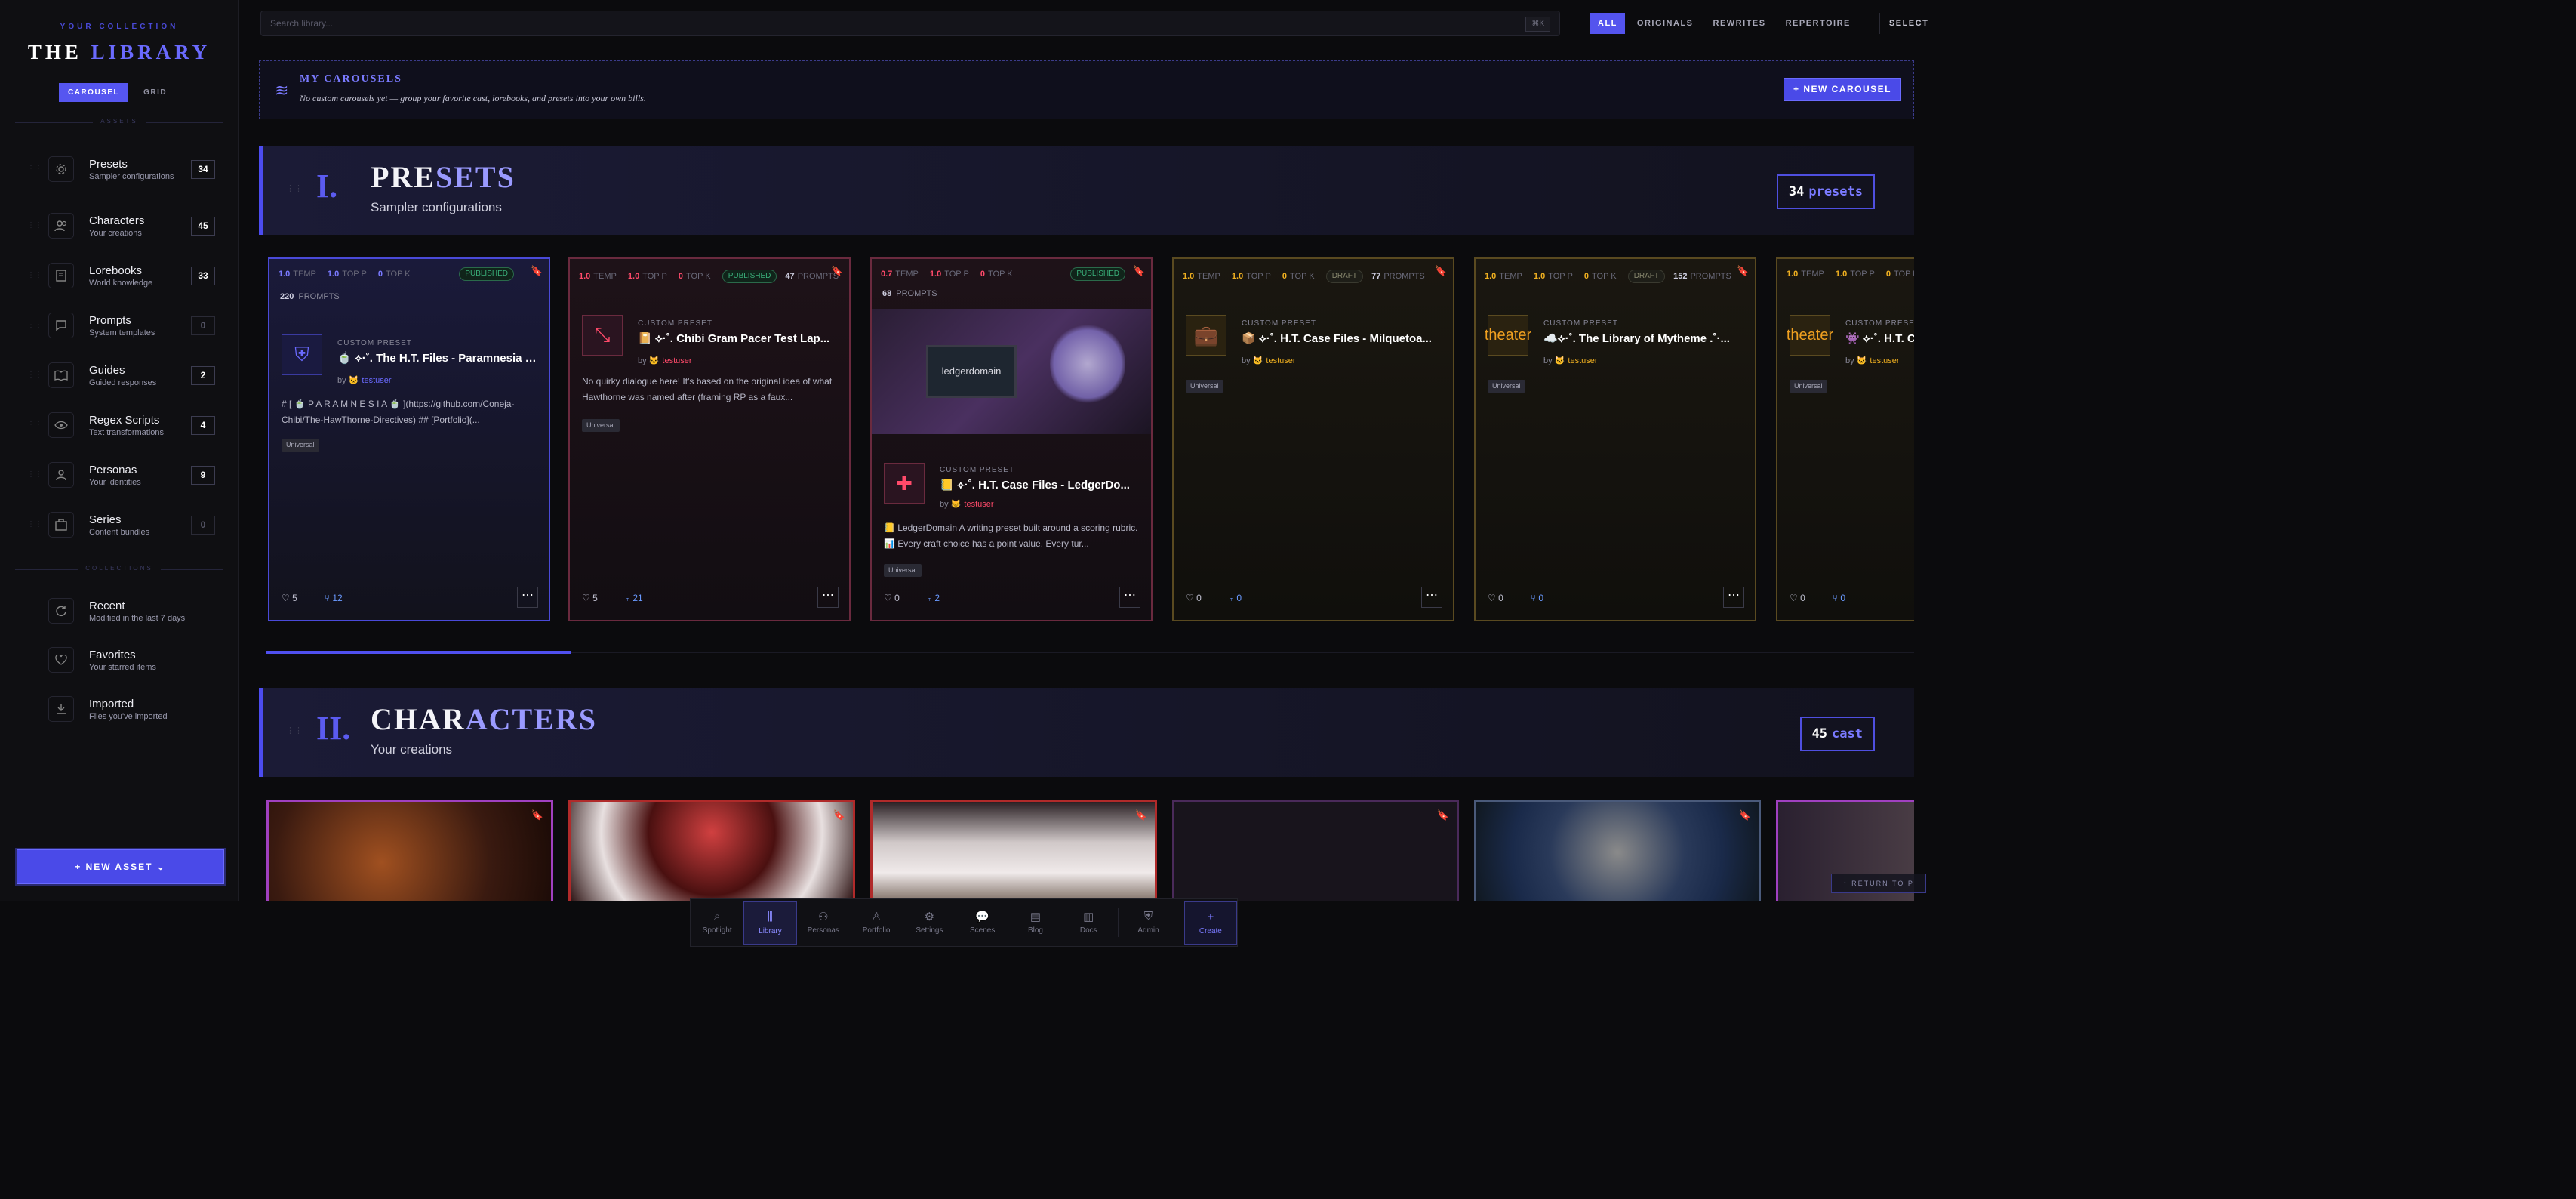  What do you see at coordinates (123, 226) in the screenshot?
I see `sidebar-item-characters: ⋮⋮ Characters Your creations 45` at bounding box center [123, 226].